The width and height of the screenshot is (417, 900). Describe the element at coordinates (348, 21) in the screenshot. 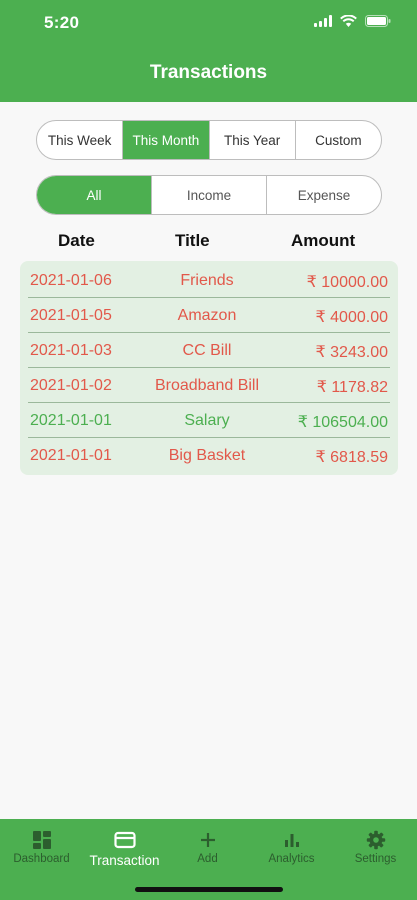

I see `wifi-icon` at that location.